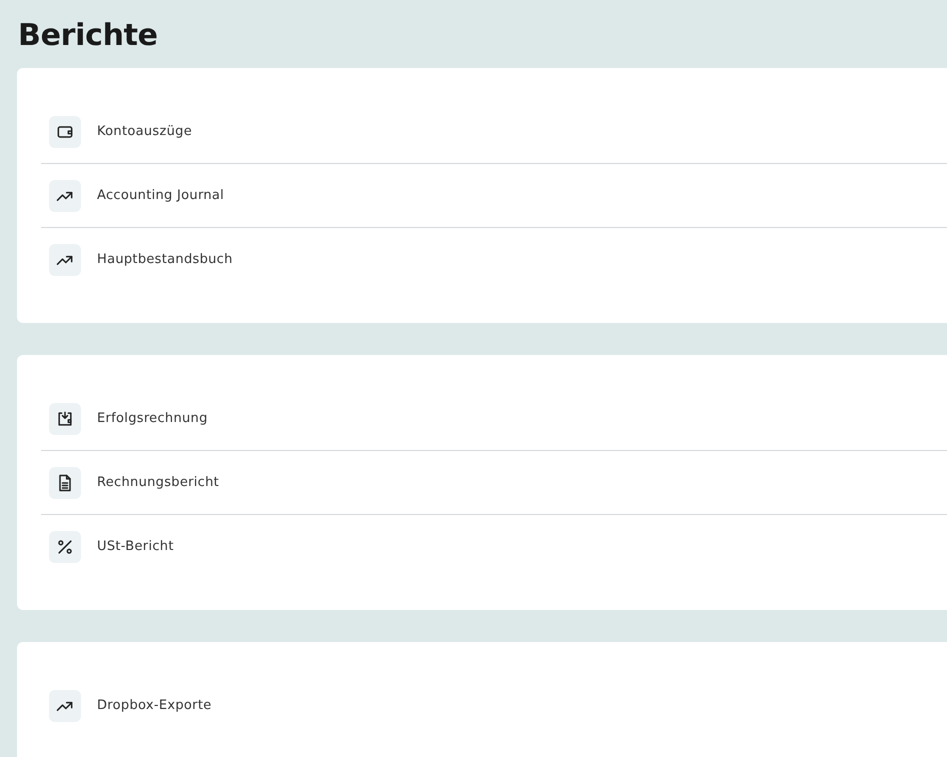  Describe the element at coordinates (494, 259) in the screenshot. I see `report-item: Hauptbestandsbuch` at that location.